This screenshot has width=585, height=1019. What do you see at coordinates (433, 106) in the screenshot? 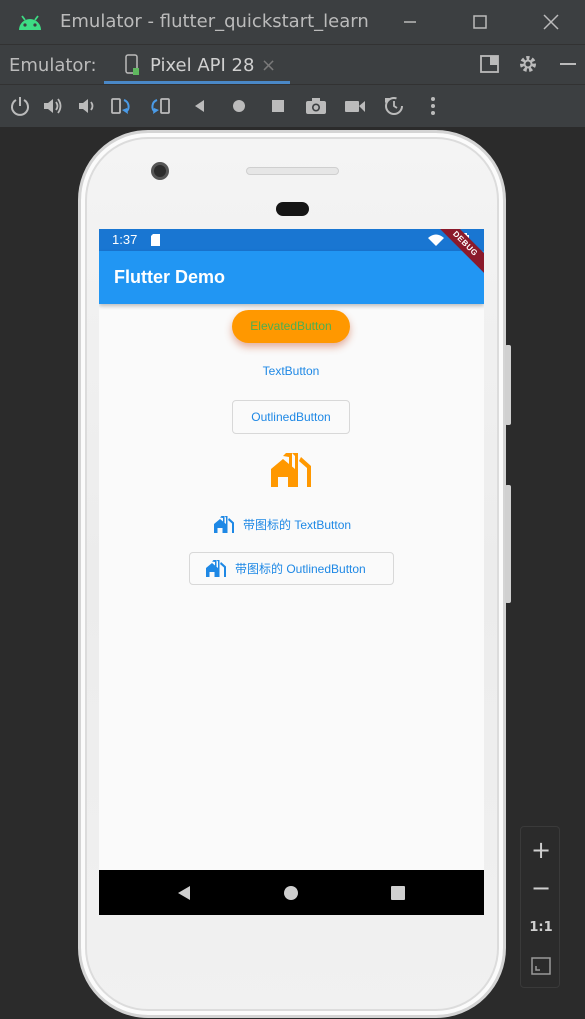
I see `more-options-icon` at bounding box center [433, 106].